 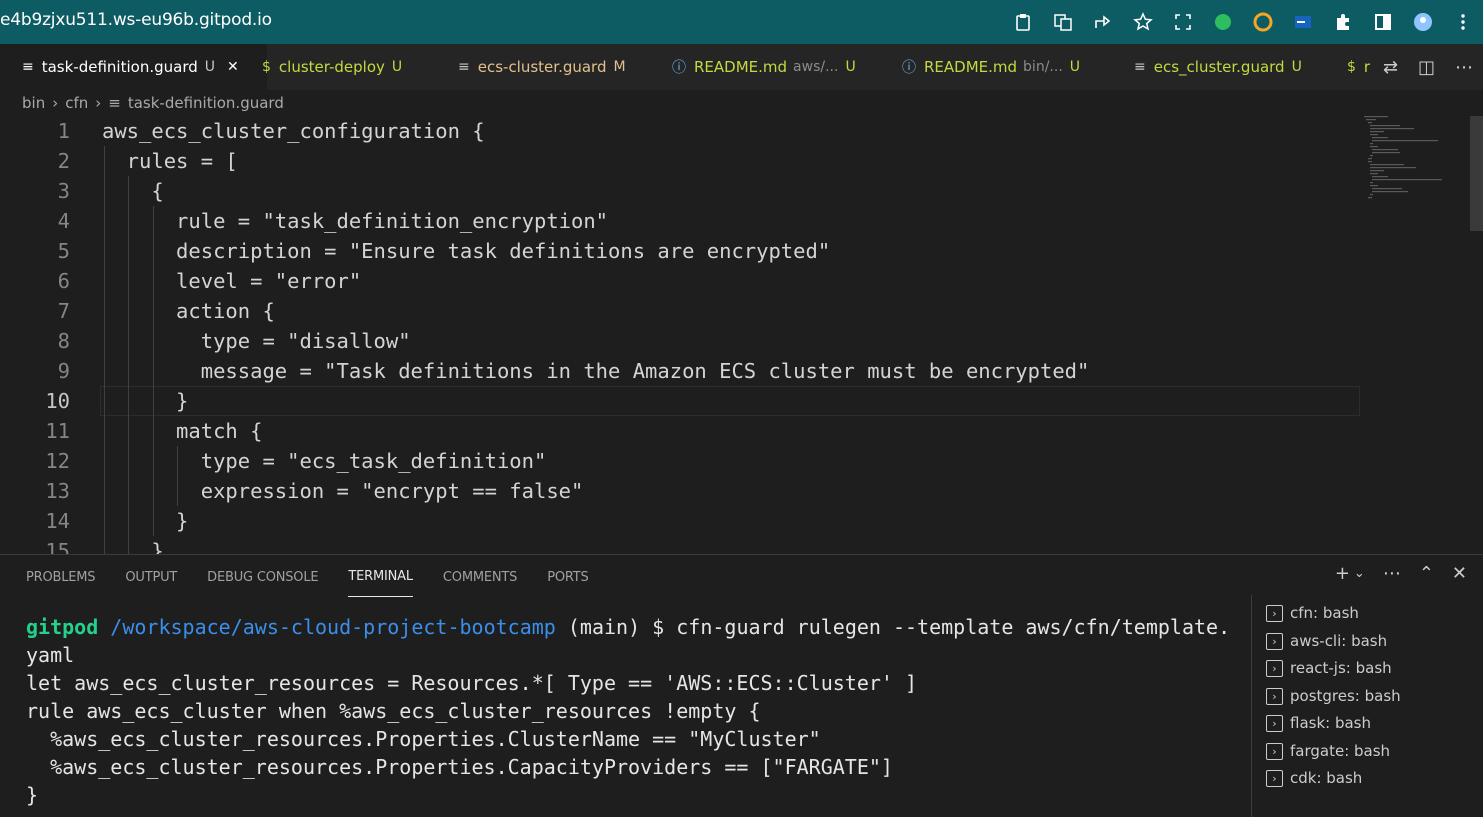 I want to click on terminal-item: › cdk: bash, so click(x=1314, y=778).